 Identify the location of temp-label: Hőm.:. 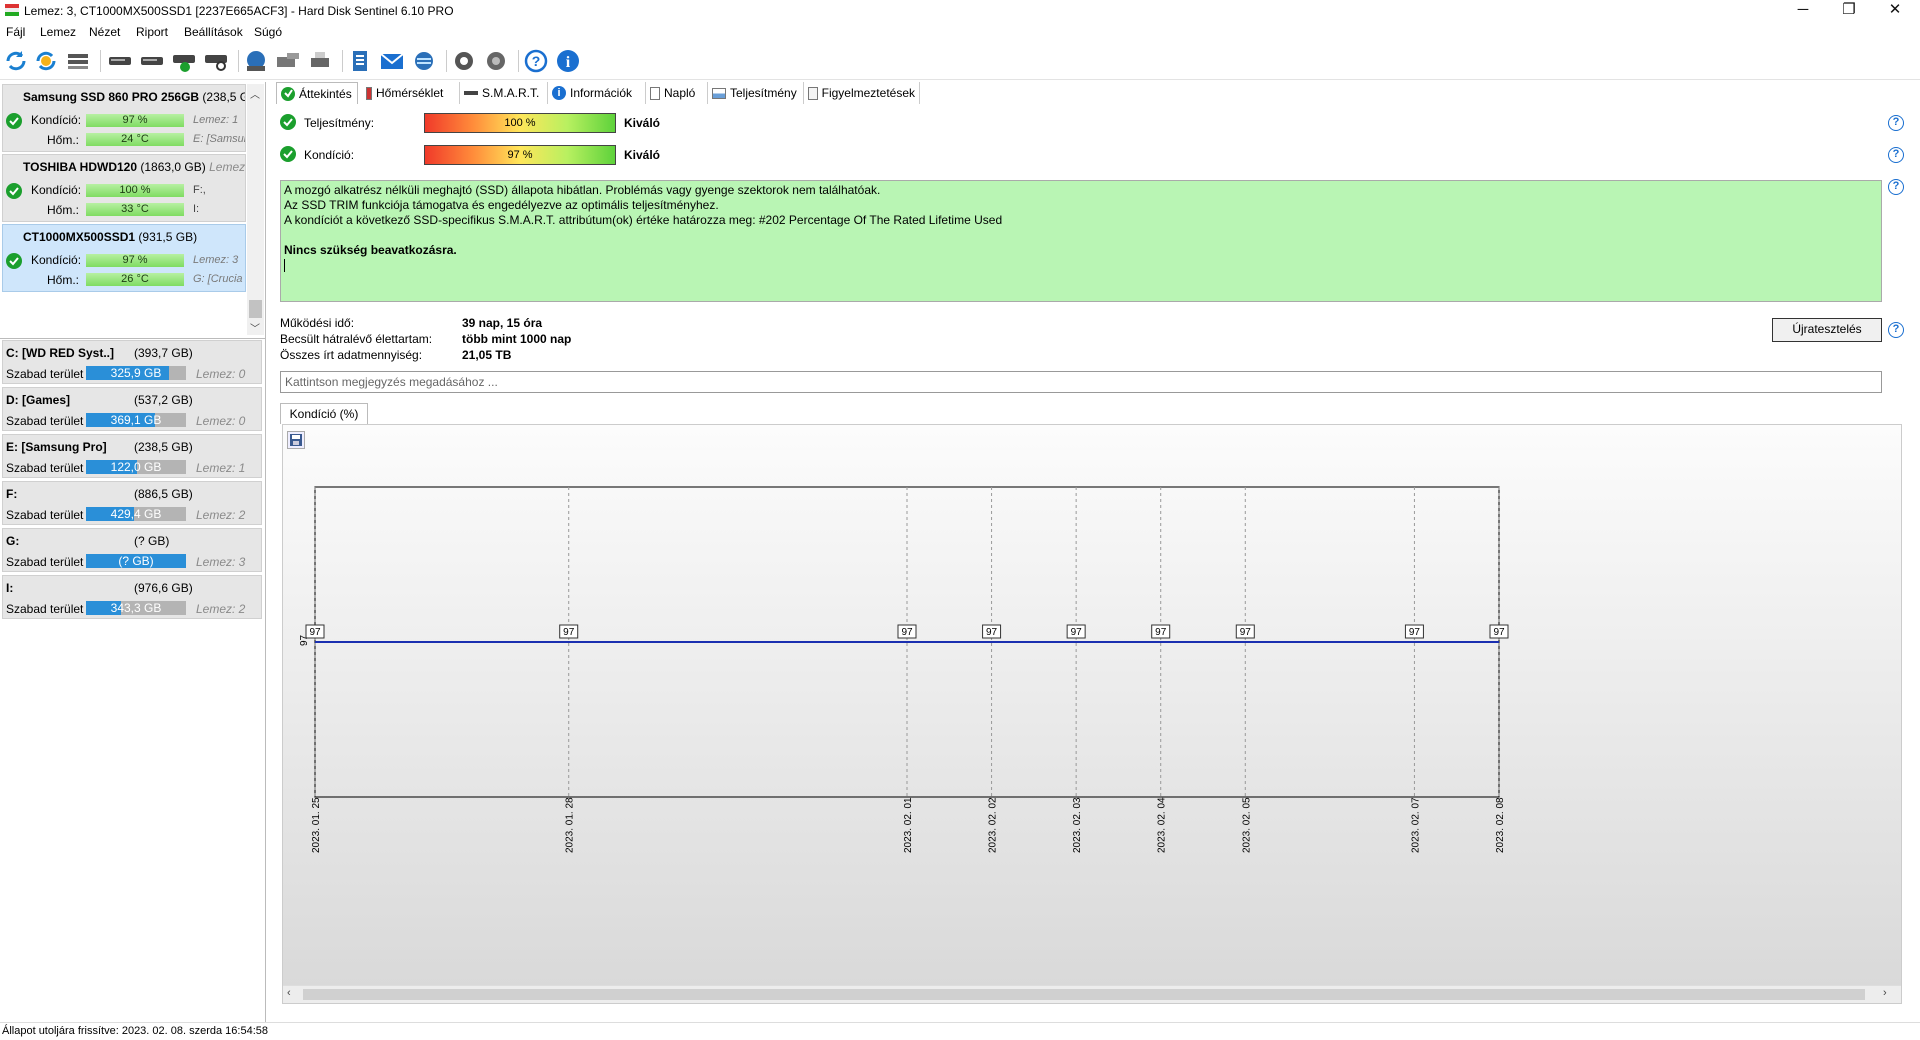
(63, 280).